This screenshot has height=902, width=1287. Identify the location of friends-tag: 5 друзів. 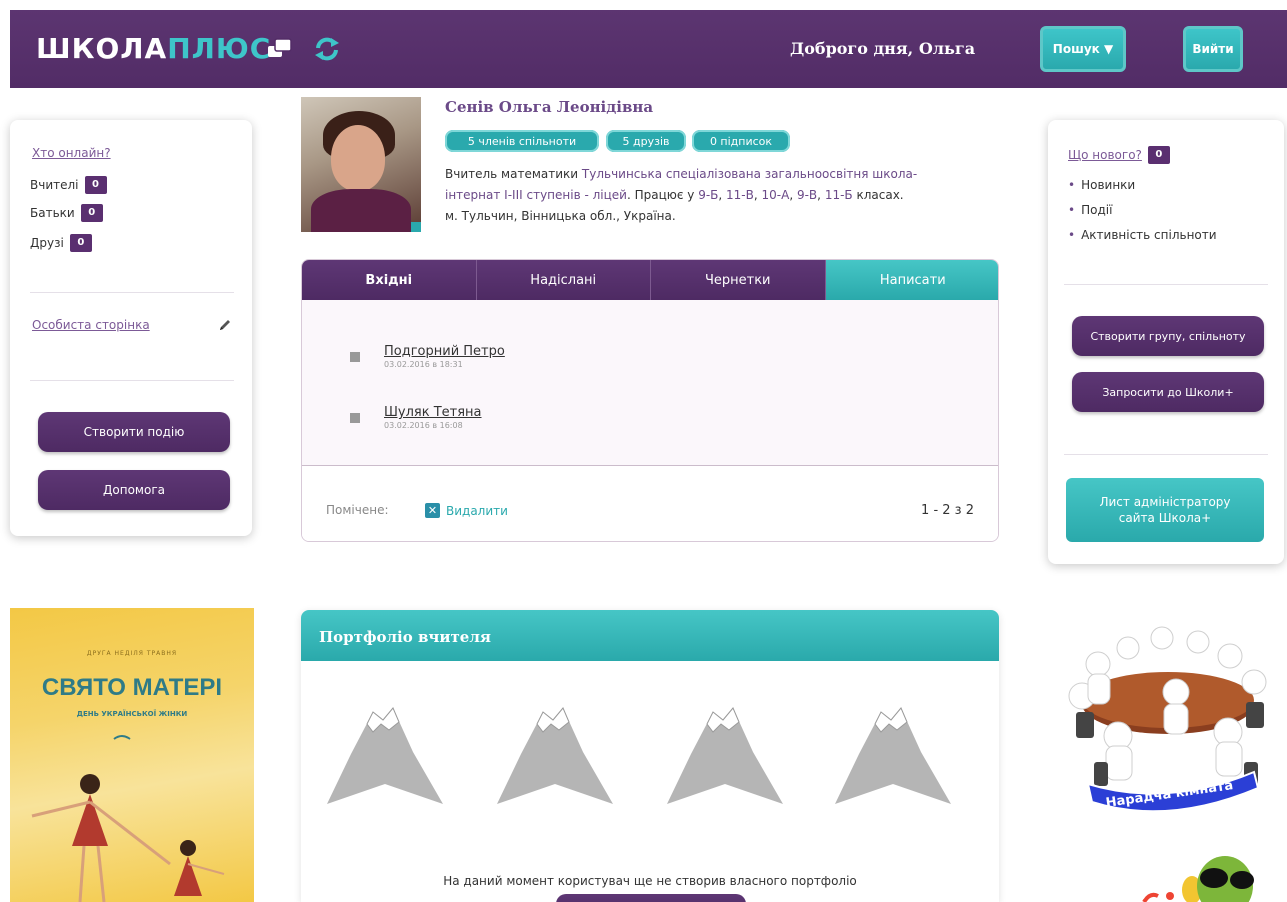
(646, 141).